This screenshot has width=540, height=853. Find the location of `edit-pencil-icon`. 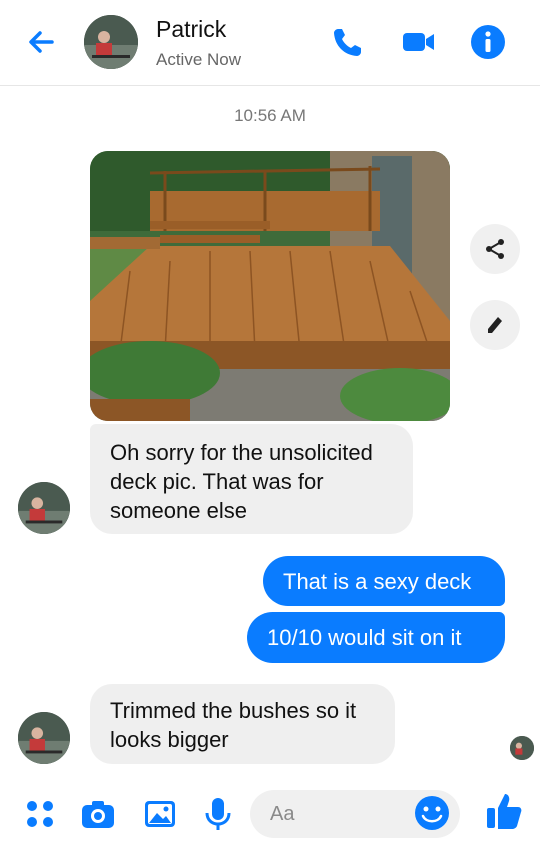

edit-pencil-icon is located at coordinates (495, 325).